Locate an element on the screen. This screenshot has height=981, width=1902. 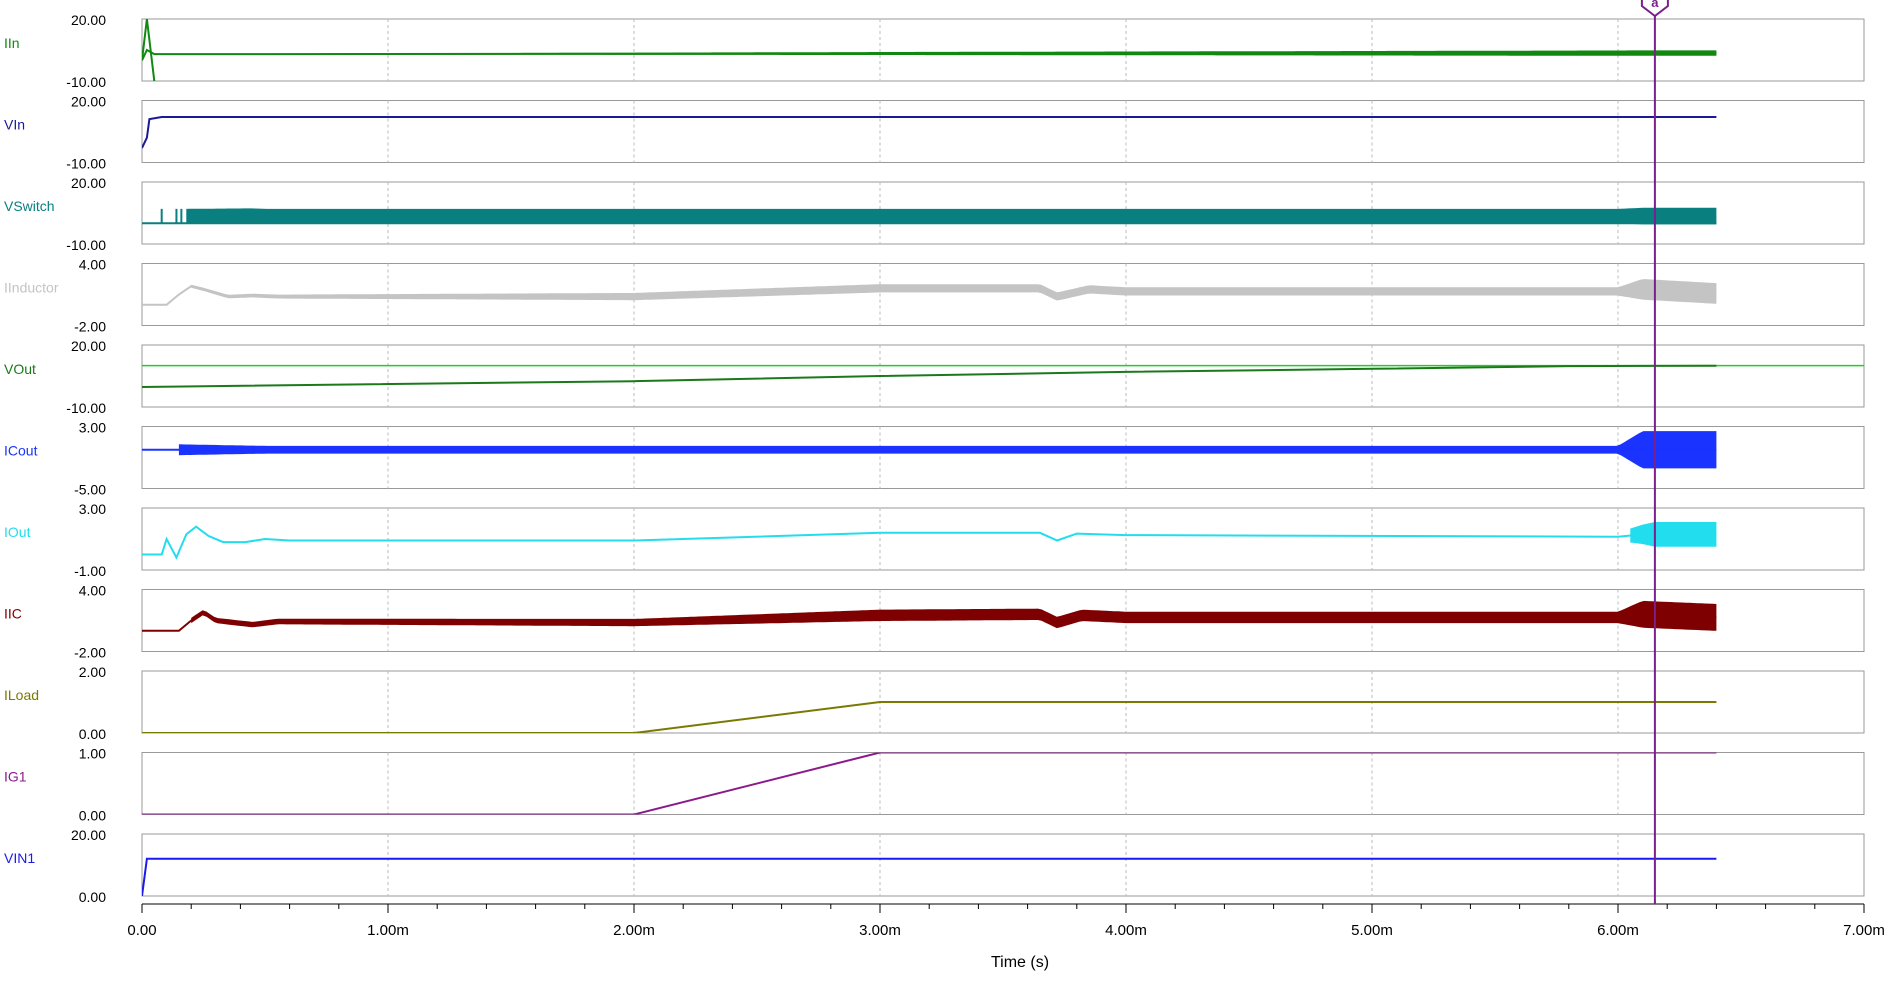
panel-vin1: VIN1 20.00 0.00 is located at coordinates (934, 866).